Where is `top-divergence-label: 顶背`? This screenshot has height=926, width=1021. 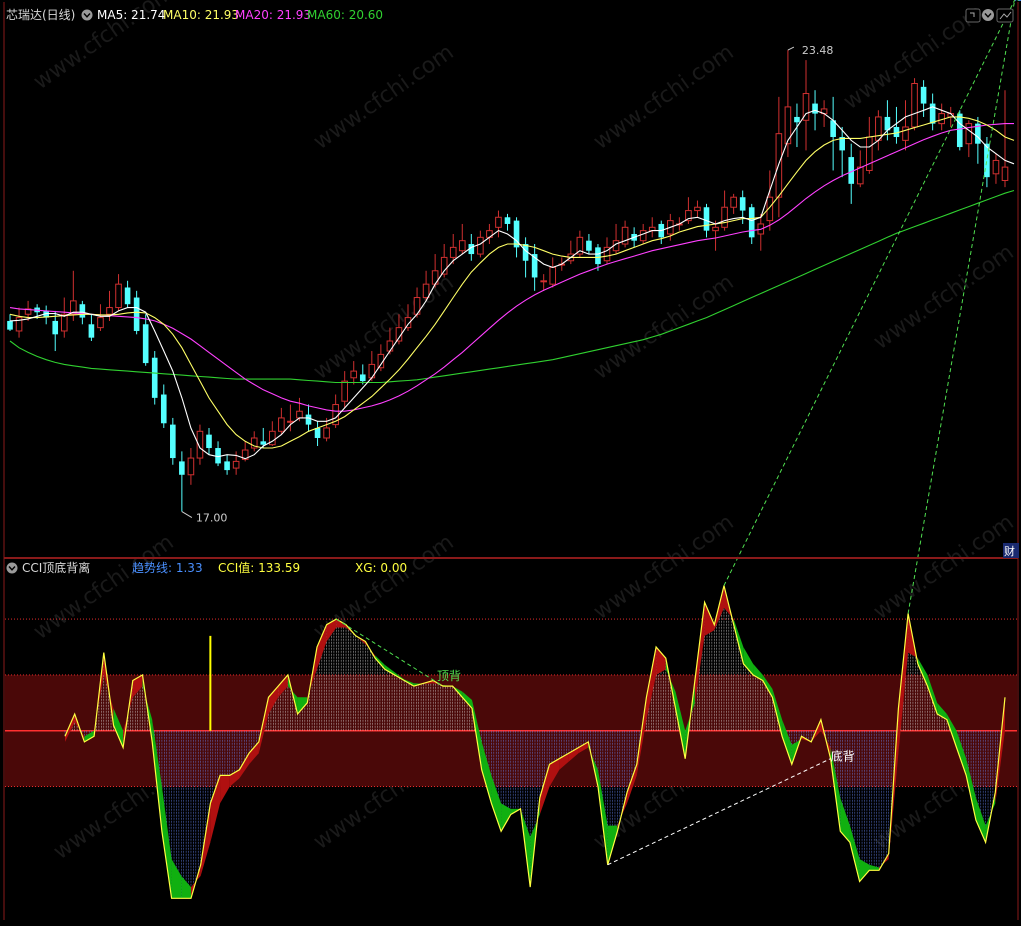
top-divergence-label: 顶背 is located at coordinates (449, 676).